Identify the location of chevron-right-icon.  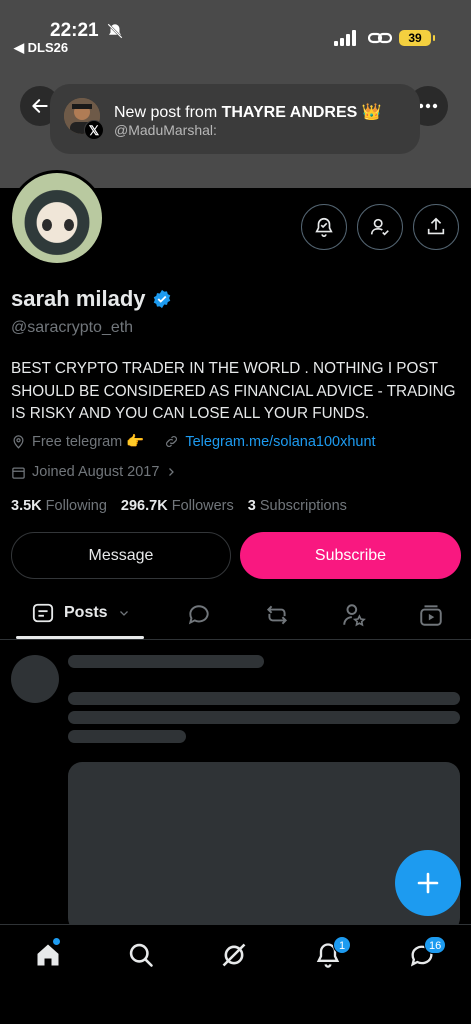
(171, 472).